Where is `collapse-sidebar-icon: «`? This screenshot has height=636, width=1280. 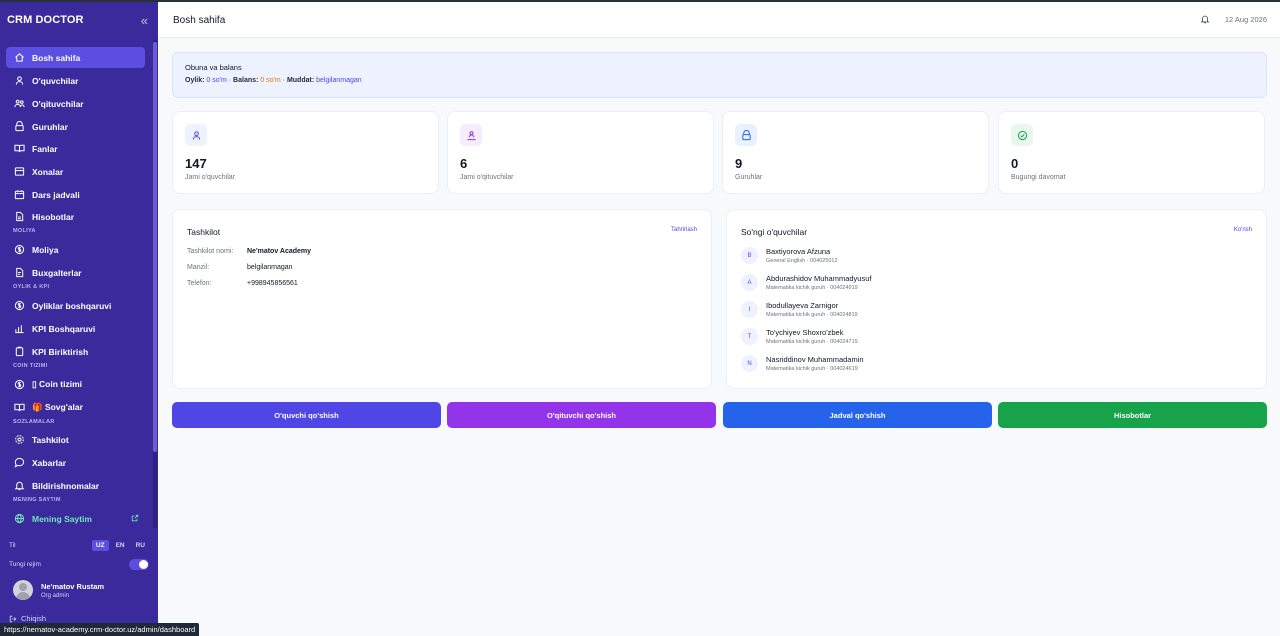
collapse-sidebar-icon: « is located at coordinates (144, 20).